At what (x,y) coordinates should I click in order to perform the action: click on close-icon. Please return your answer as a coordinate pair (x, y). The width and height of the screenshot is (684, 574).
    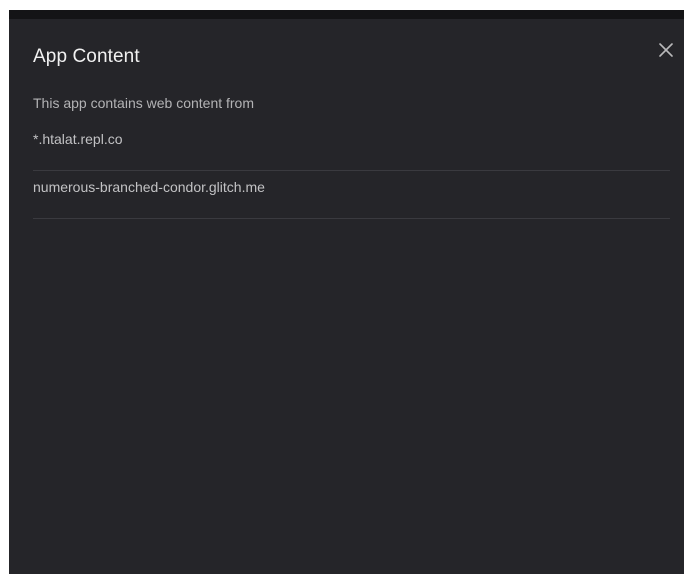
    Looking at the image, I should click on (666, 50).